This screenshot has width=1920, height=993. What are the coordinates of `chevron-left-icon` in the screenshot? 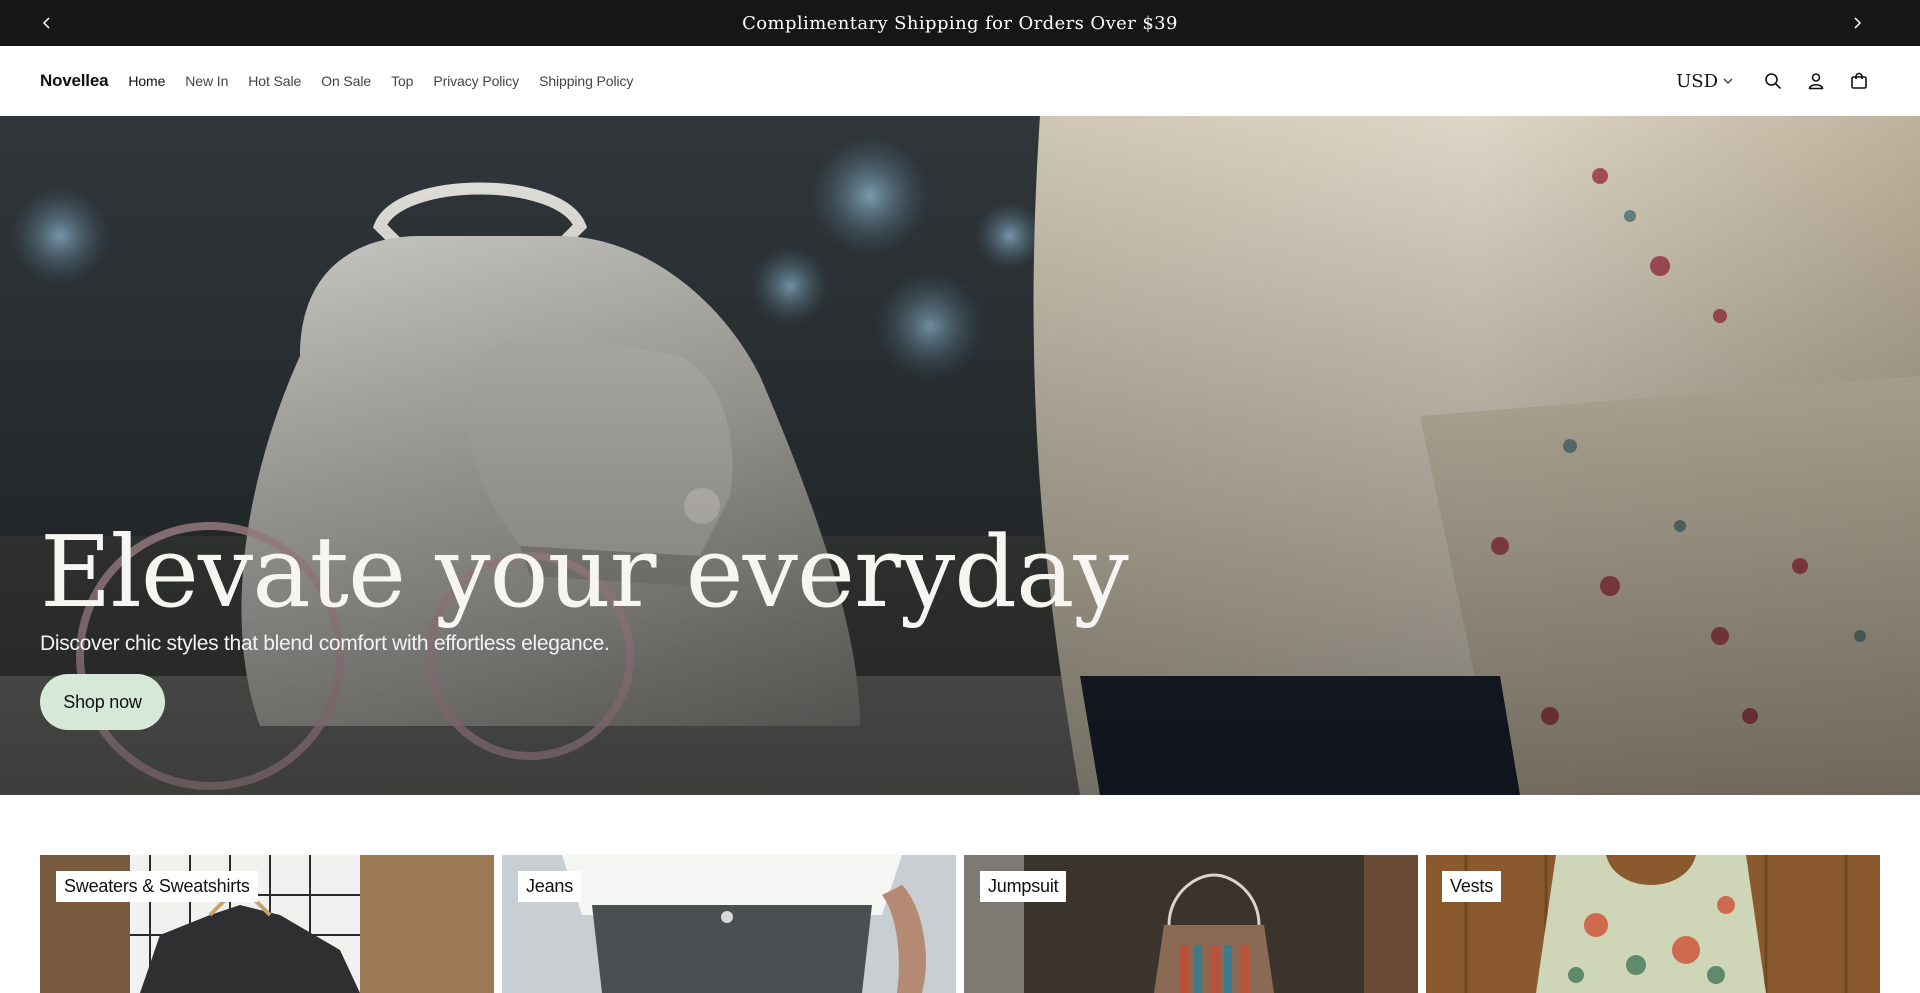 It's located at (46, 23).